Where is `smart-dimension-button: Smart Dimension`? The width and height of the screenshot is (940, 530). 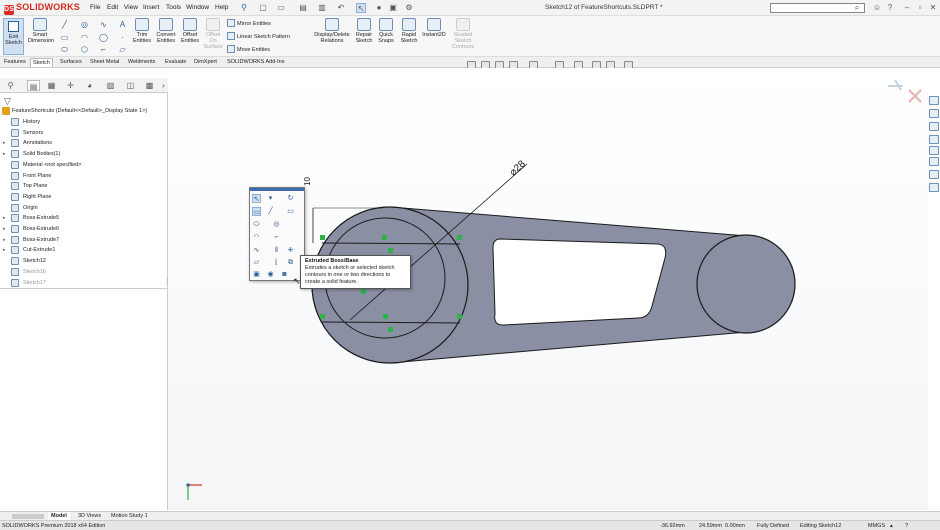 smart-dimension-button: Smart Dimension is located at coordinates (41, 31).